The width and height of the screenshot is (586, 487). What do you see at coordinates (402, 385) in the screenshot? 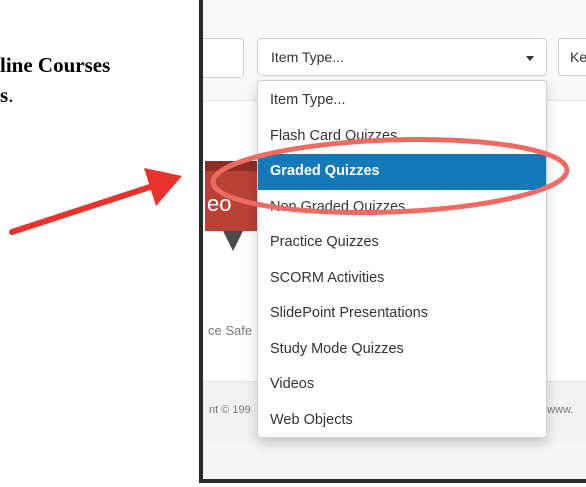
I see `dropdown-item-videos: Videos` at bounding box center [402, 385].